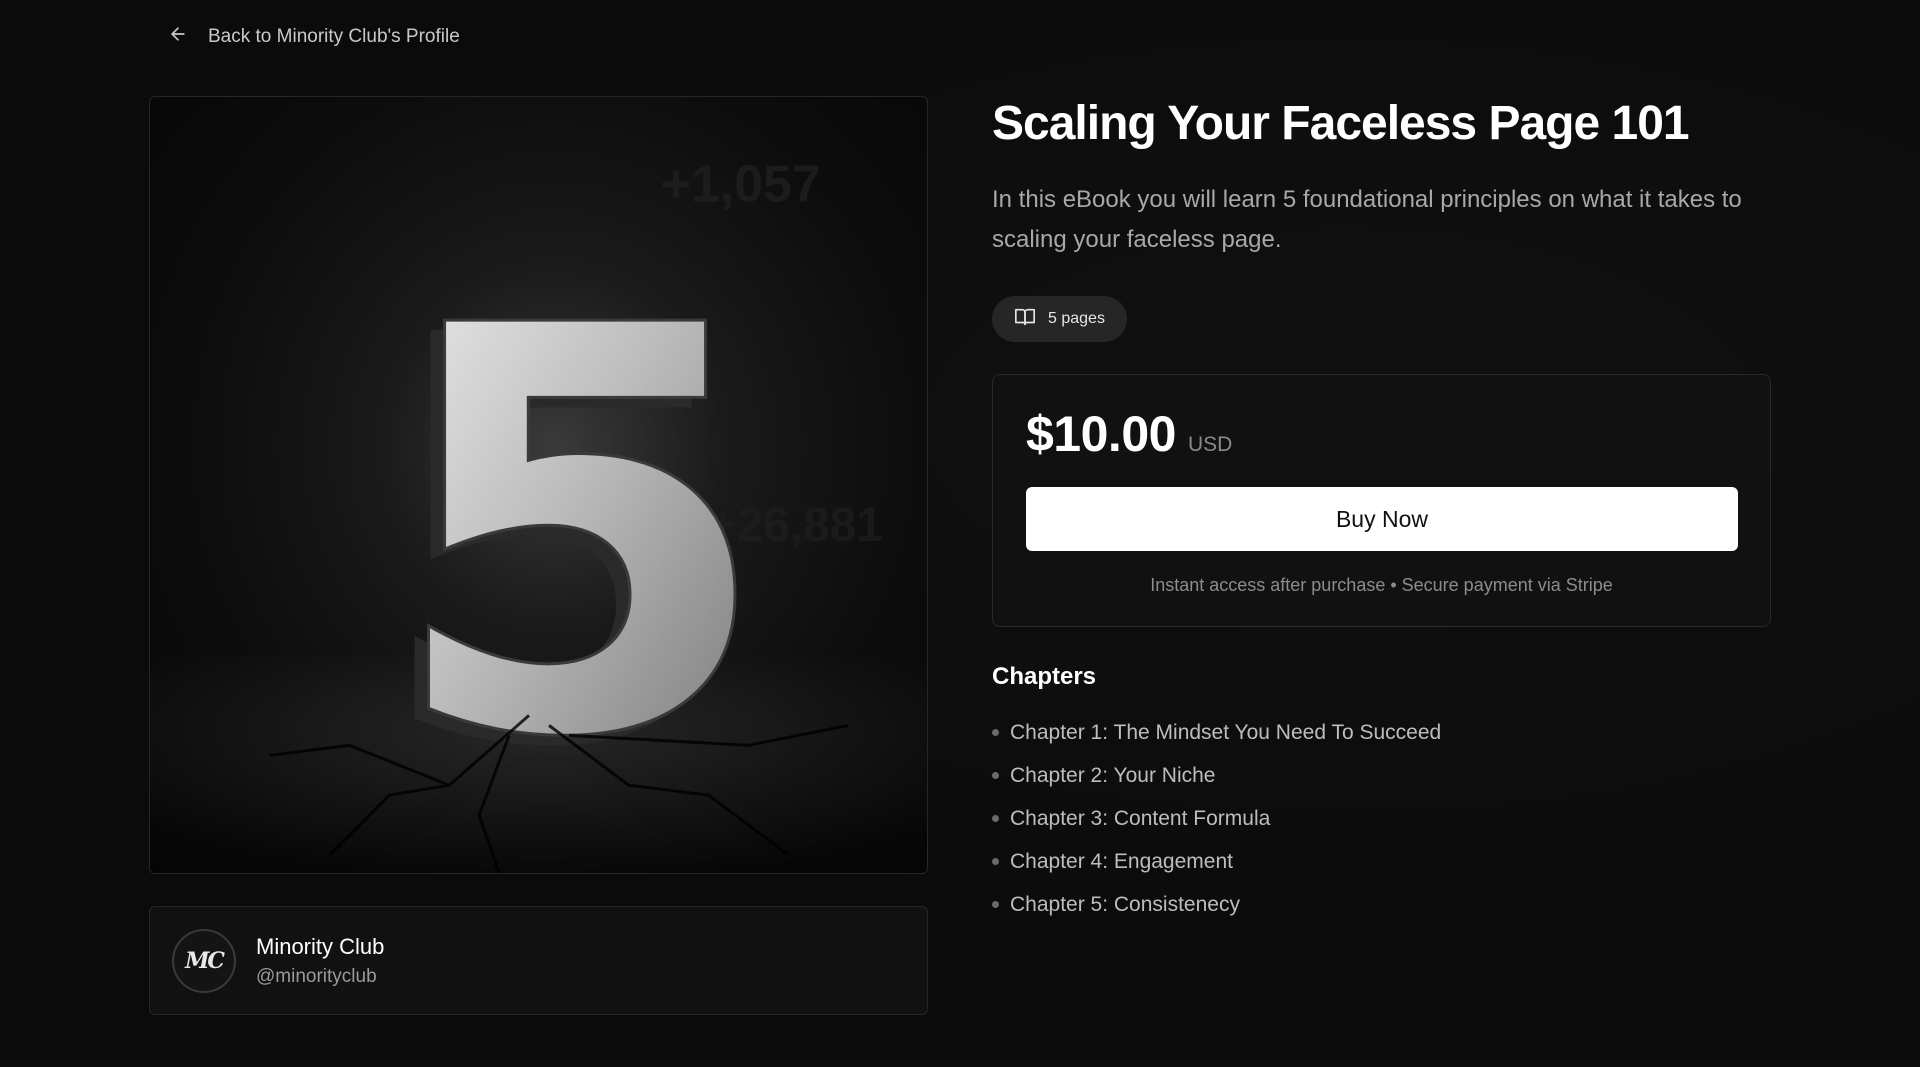  What do you see at coordinates (538, 960) in the screenshot?
I see `creator-card: MC Minority Club @minorityclub` at bounding box center [538, 960].